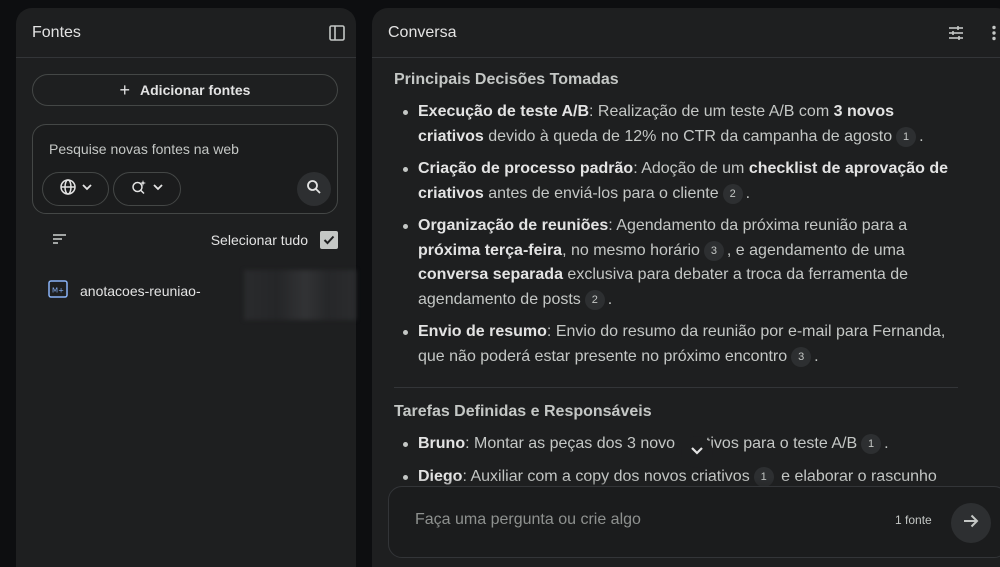 The image size is (1000, 567). Describe the element at coordinates (815, 250) in the screenshot. I see `item-text: , e agendamento de uma` at that location.